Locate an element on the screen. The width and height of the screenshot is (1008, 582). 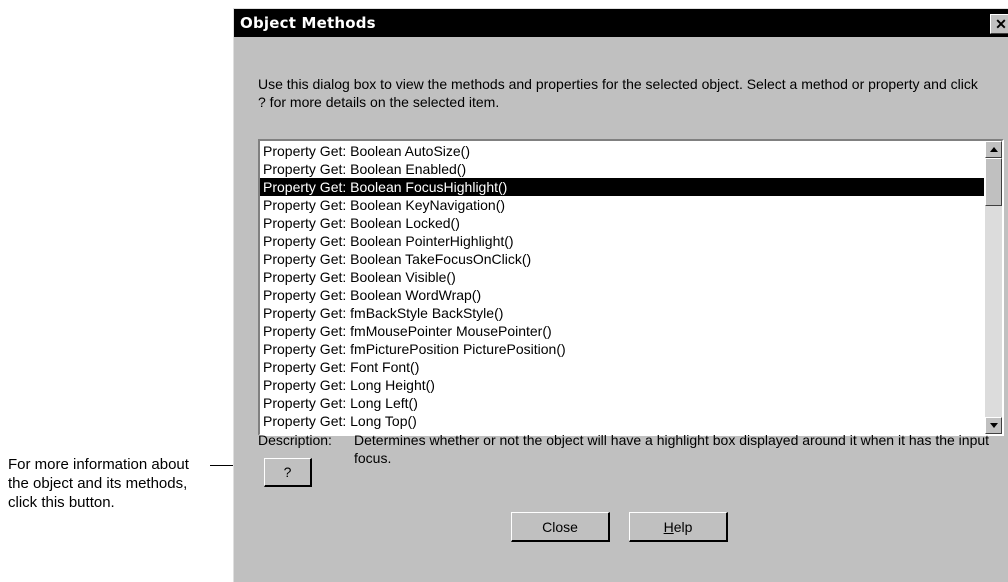
list-scrollbar is located at coordinates (993, 287).